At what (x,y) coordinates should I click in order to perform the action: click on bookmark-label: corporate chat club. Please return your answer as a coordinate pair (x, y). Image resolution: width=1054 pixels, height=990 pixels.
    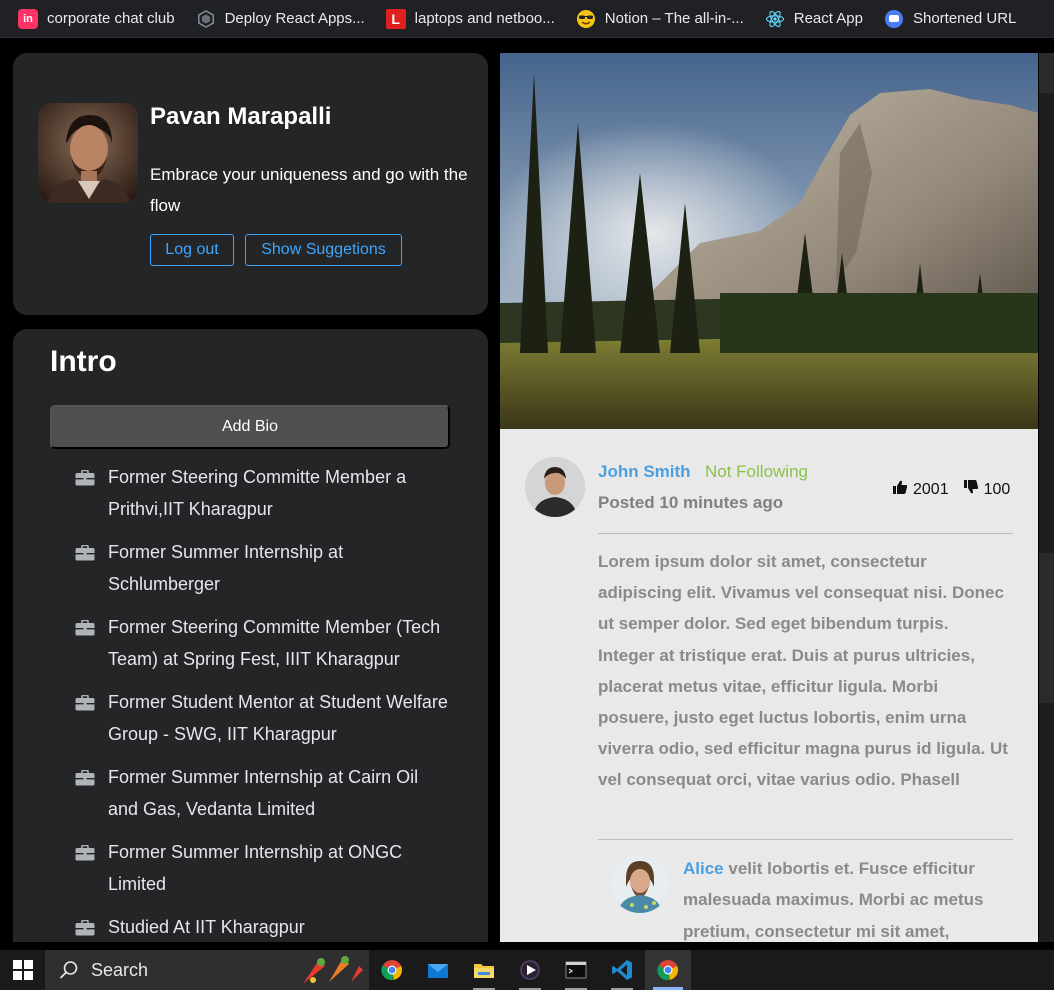
    Looking at the image, I should click on (111, 18).